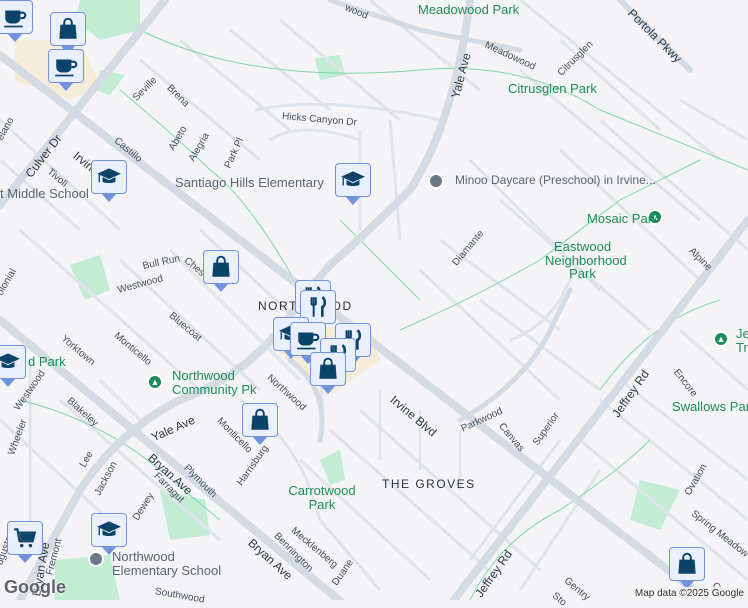 This screenshot has height=608, width=748. What do you see at coordinates (172, 563) in the screenshot?
I see `poi-label-northwood-elementary: Northwood Elementary School` at bounding box center [172, 563].